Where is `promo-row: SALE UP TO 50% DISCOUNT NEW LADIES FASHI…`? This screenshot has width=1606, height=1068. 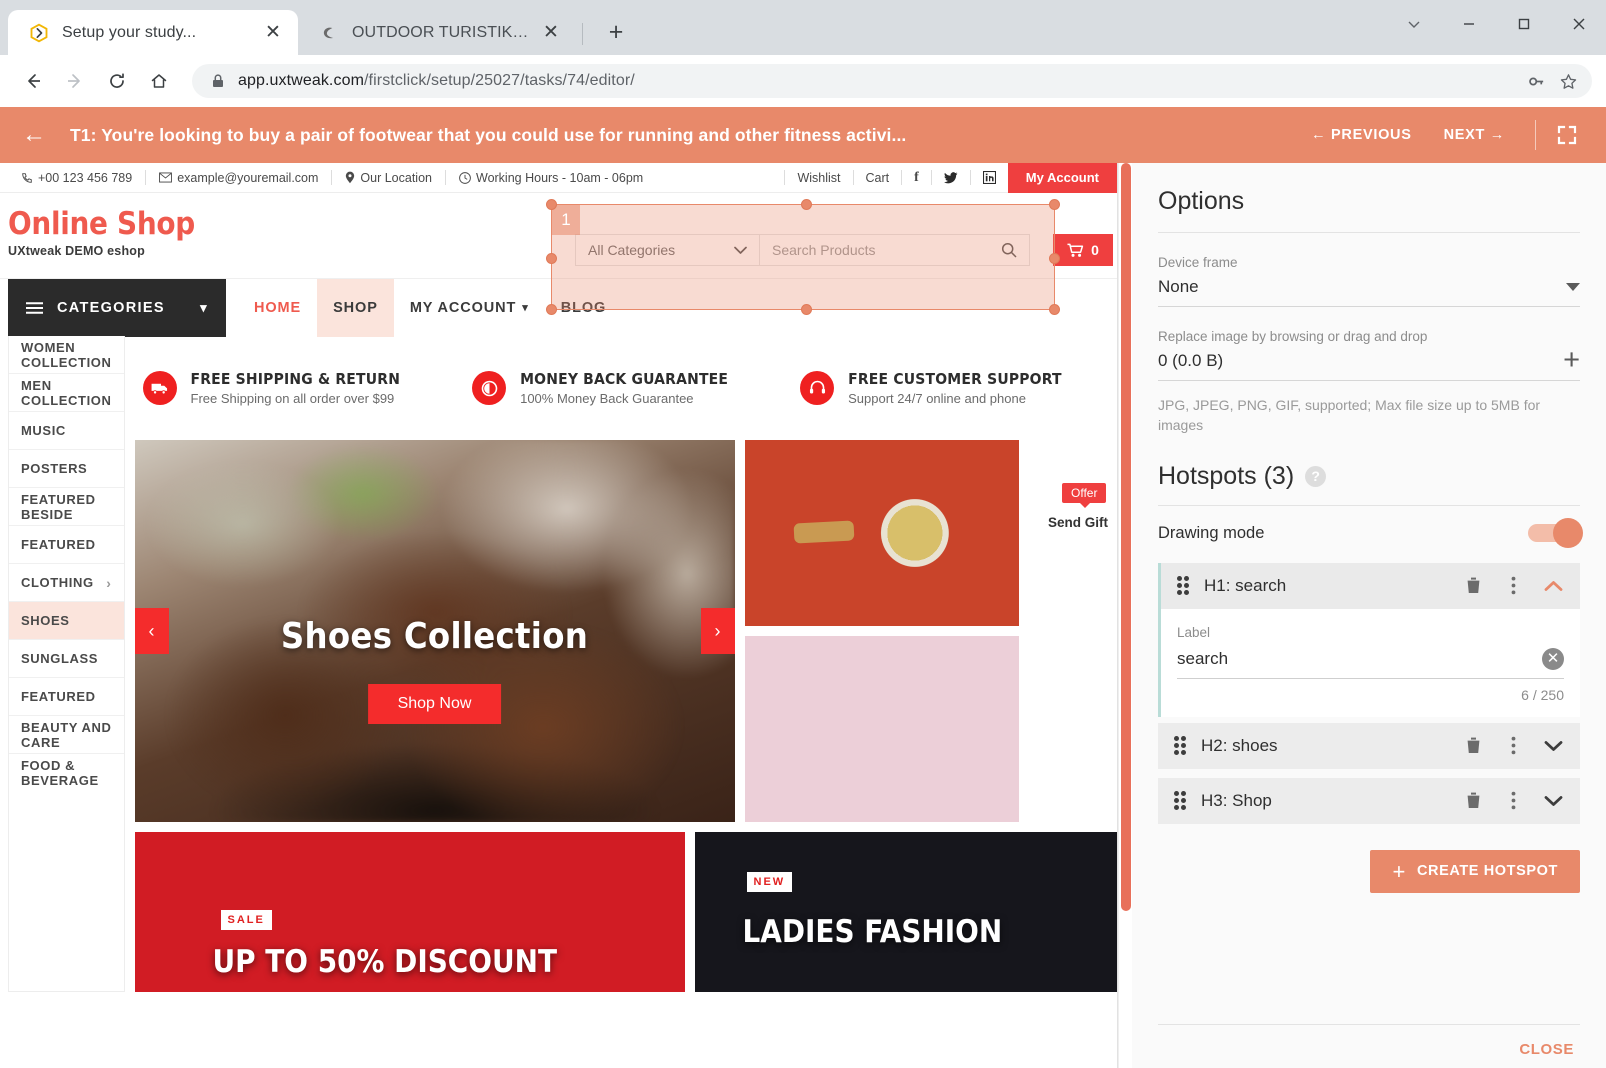 promo-row: SALE UP TO 50% DISCOUNT NEW LADIES FASHI… is located at coordinates (625, 912).